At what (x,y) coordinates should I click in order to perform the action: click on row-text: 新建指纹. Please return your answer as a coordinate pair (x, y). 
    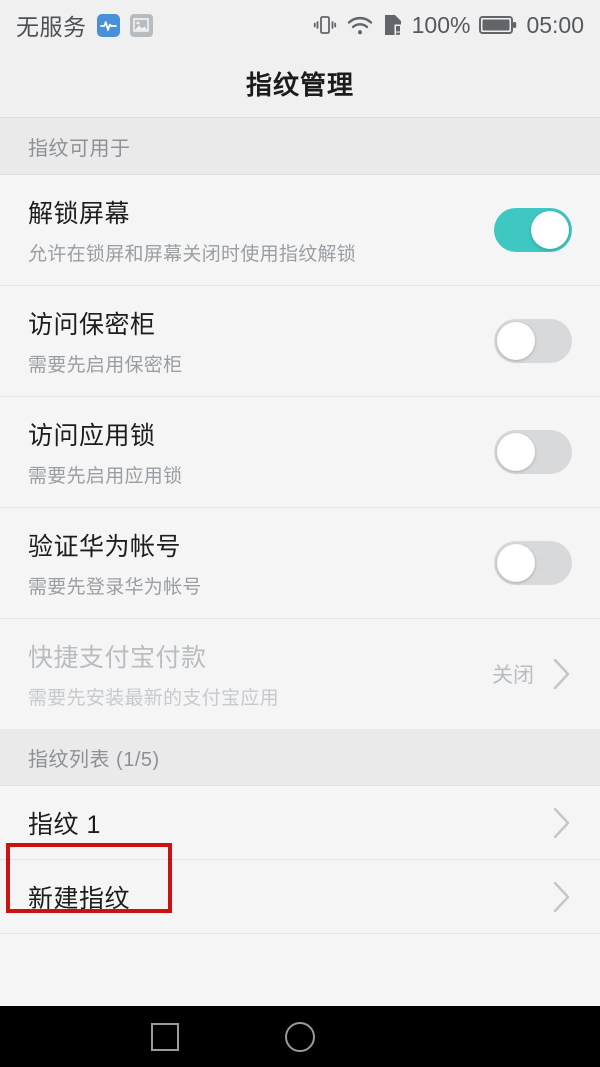
    Looking at the image, I should click on (283, 897).